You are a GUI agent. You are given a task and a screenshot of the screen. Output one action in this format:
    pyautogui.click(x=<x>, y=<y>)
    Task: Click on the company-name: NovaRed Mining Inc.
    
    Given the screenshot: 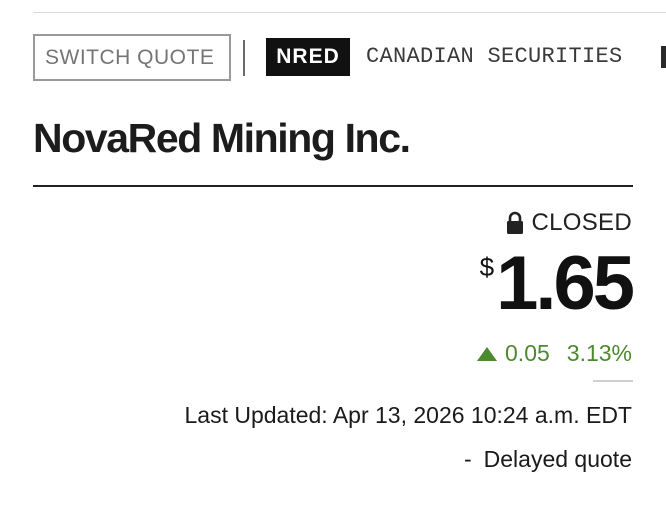 What is the action you would take?
    pyautogui.click(x=222, y=138)
    